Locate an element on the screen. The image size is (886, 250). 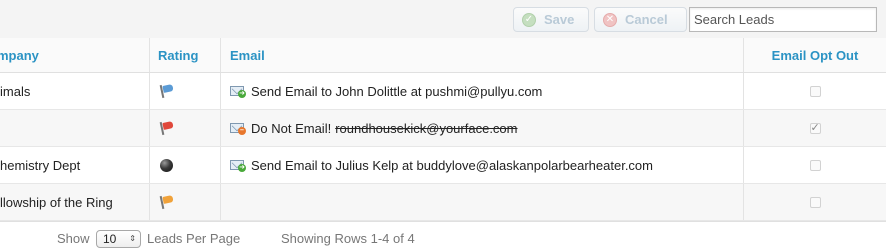
cancel-button-label: Cancel is located at coordinates (646, 19).